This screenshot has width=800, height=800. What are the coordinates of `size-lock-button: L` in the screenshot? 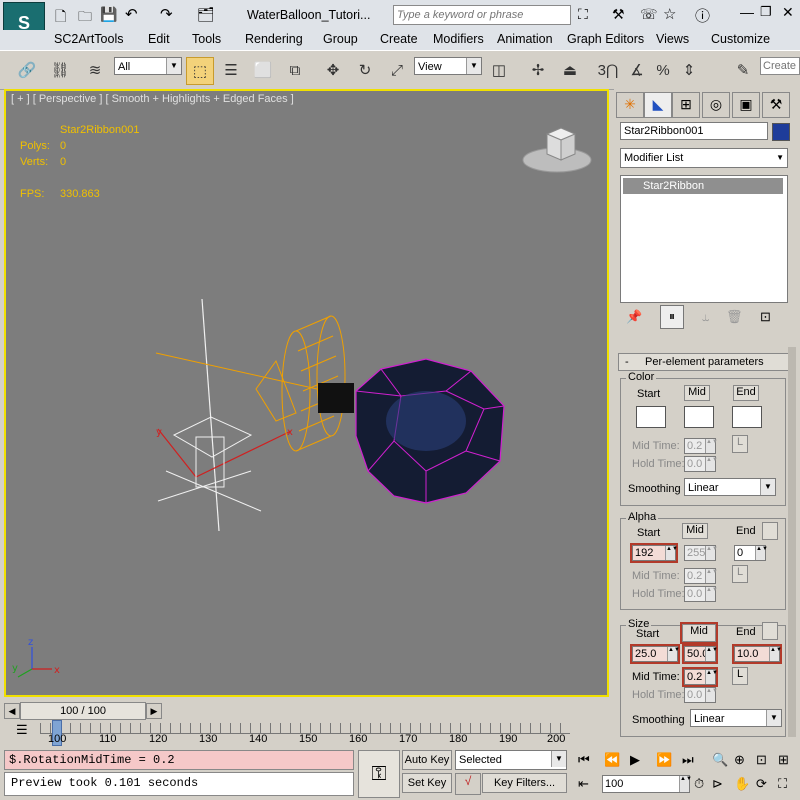 It's located at (740, 676).